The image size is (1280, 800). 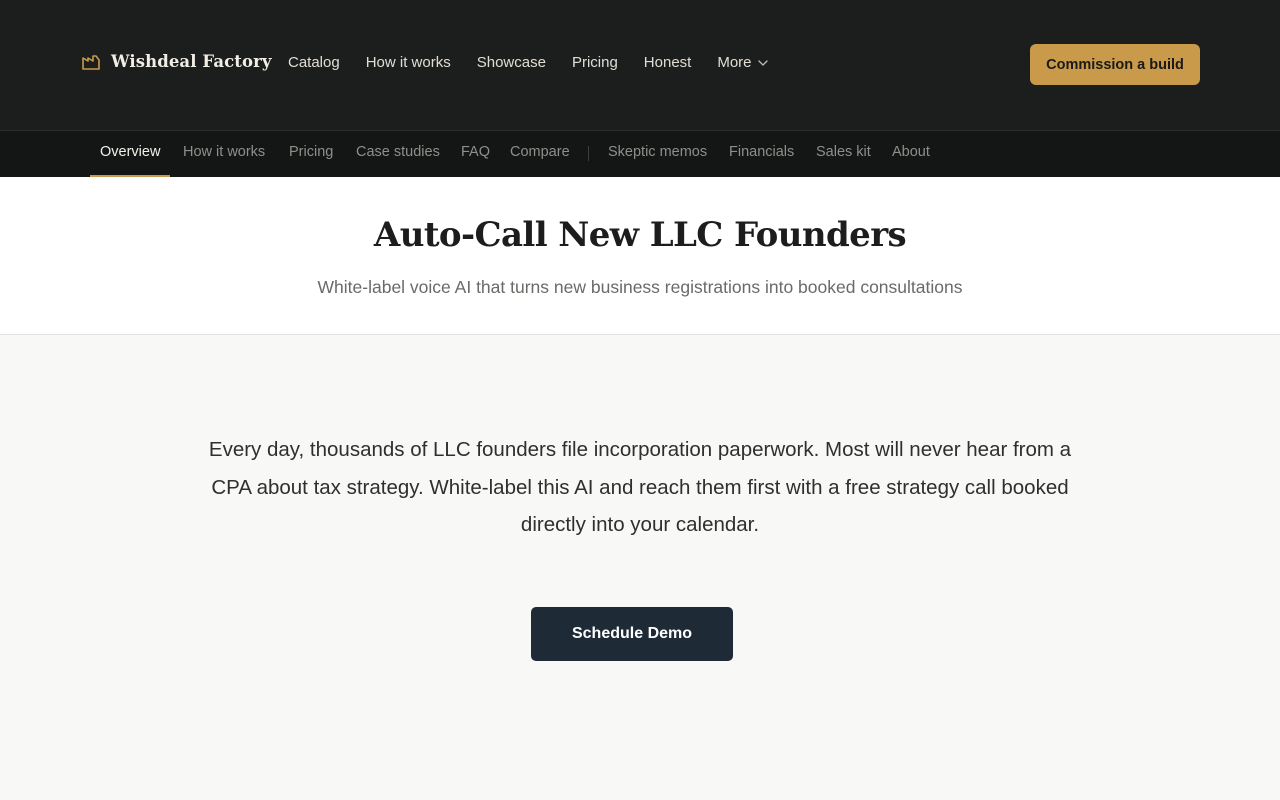 What do you see at coordinates (511, 62) in the screenshot?
I see `nav-showcase: Showcase` at bounding box center [511, 62].